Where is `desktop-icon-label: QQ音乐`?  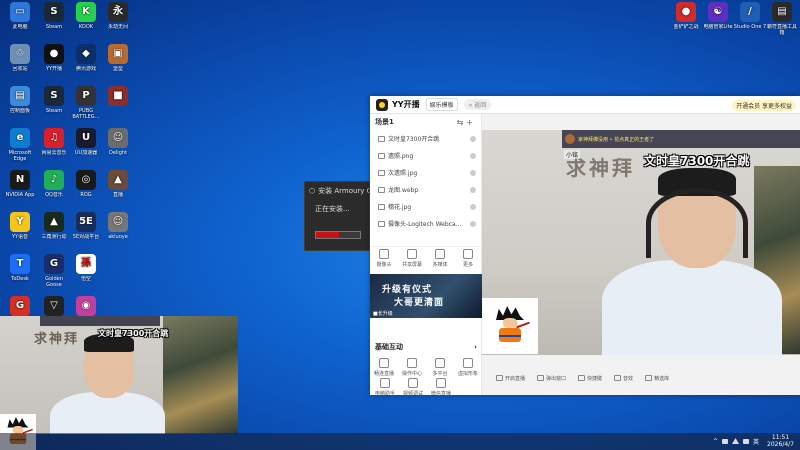
desktop-icon-label: QQ音乐 is located at coordinates (54, 195).